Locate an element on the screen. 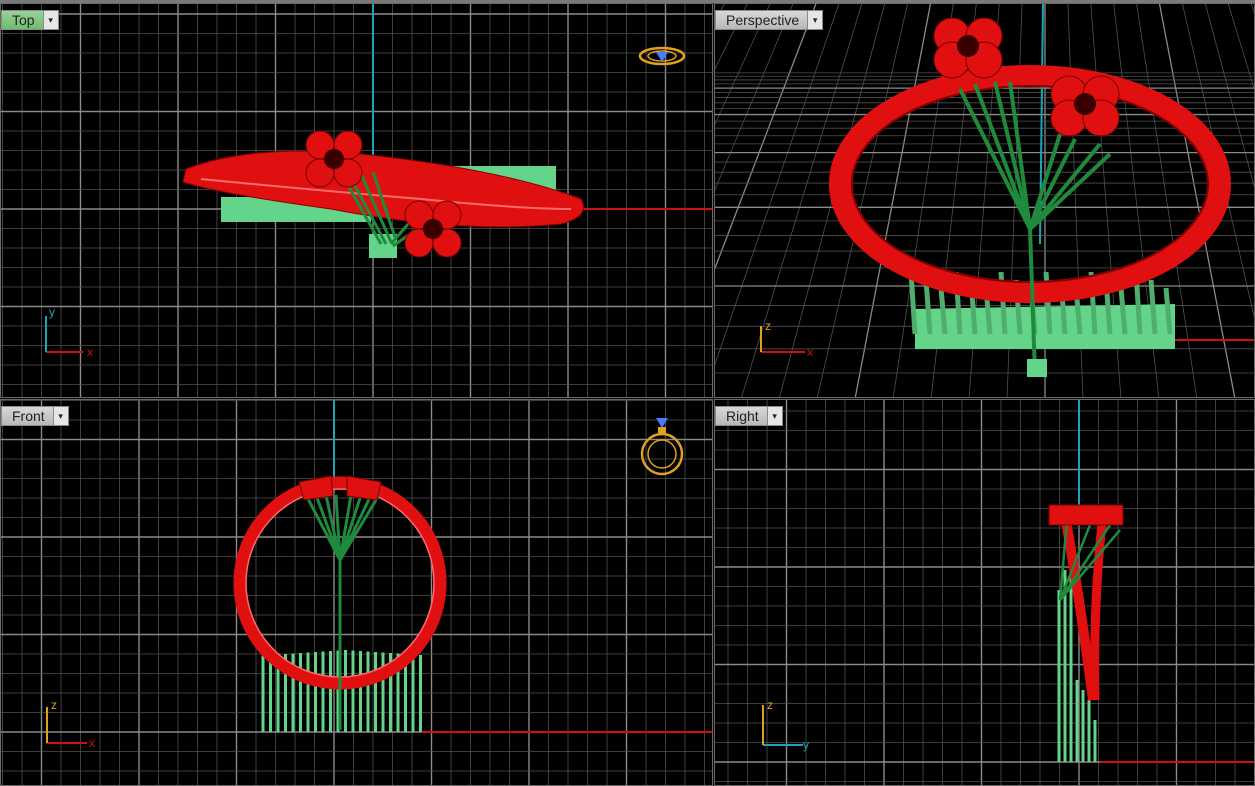 This screenshot has width=1255, height=786. viewport-title: Perspective is located at coordinates (763, 20).